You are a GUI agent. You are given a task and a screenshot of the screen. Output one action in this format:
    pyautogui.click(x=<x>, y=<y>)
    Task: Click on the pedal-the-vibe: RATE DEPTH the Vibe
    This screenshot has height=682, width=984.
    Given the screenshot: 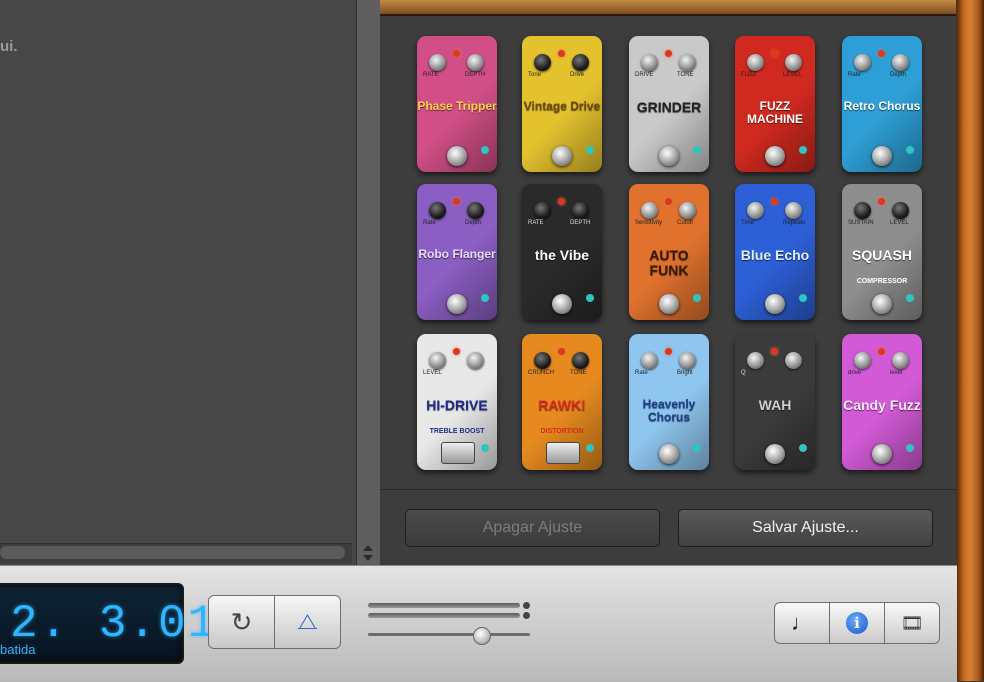 What is the action you would take?
    pyautogui.click(x=562, y=252)
    